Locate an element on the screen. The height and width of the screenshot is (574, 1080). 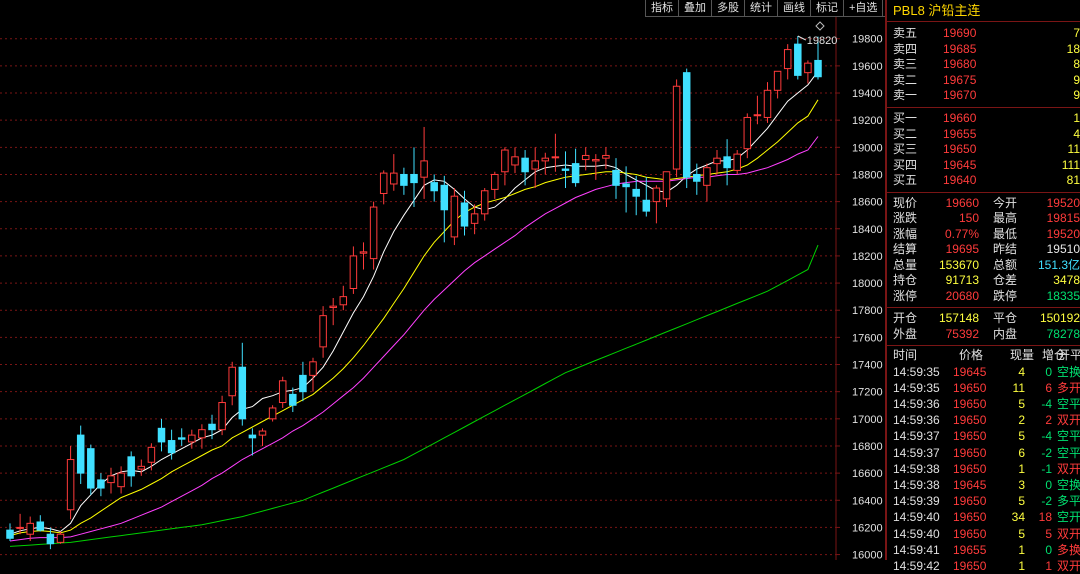
y-tick-label: 16600 is located at coordinates (867, 474).